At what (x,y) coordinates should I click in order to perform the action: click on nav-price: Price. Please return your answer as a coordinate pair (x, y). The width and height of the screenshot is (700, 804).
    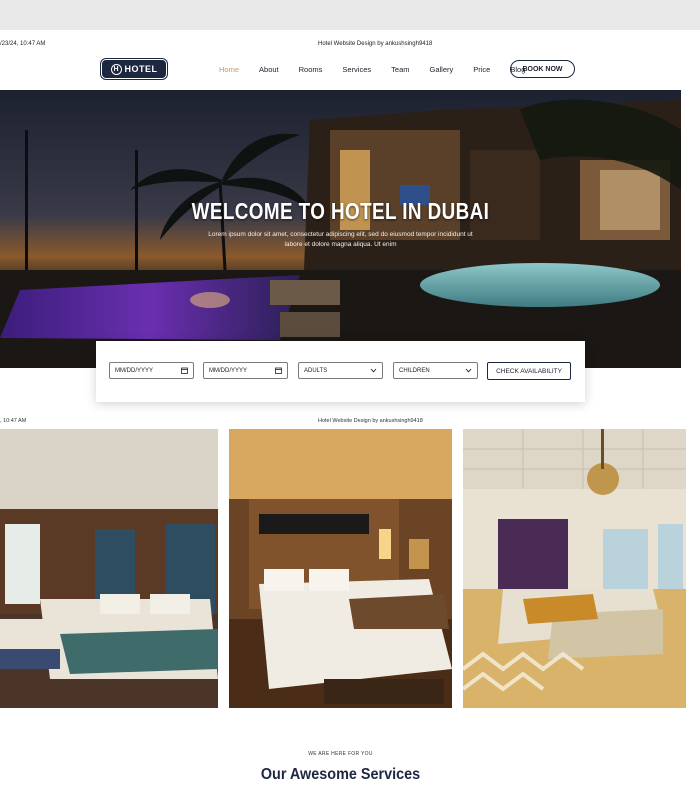
    Looking at the image, I should click on (481, 69).